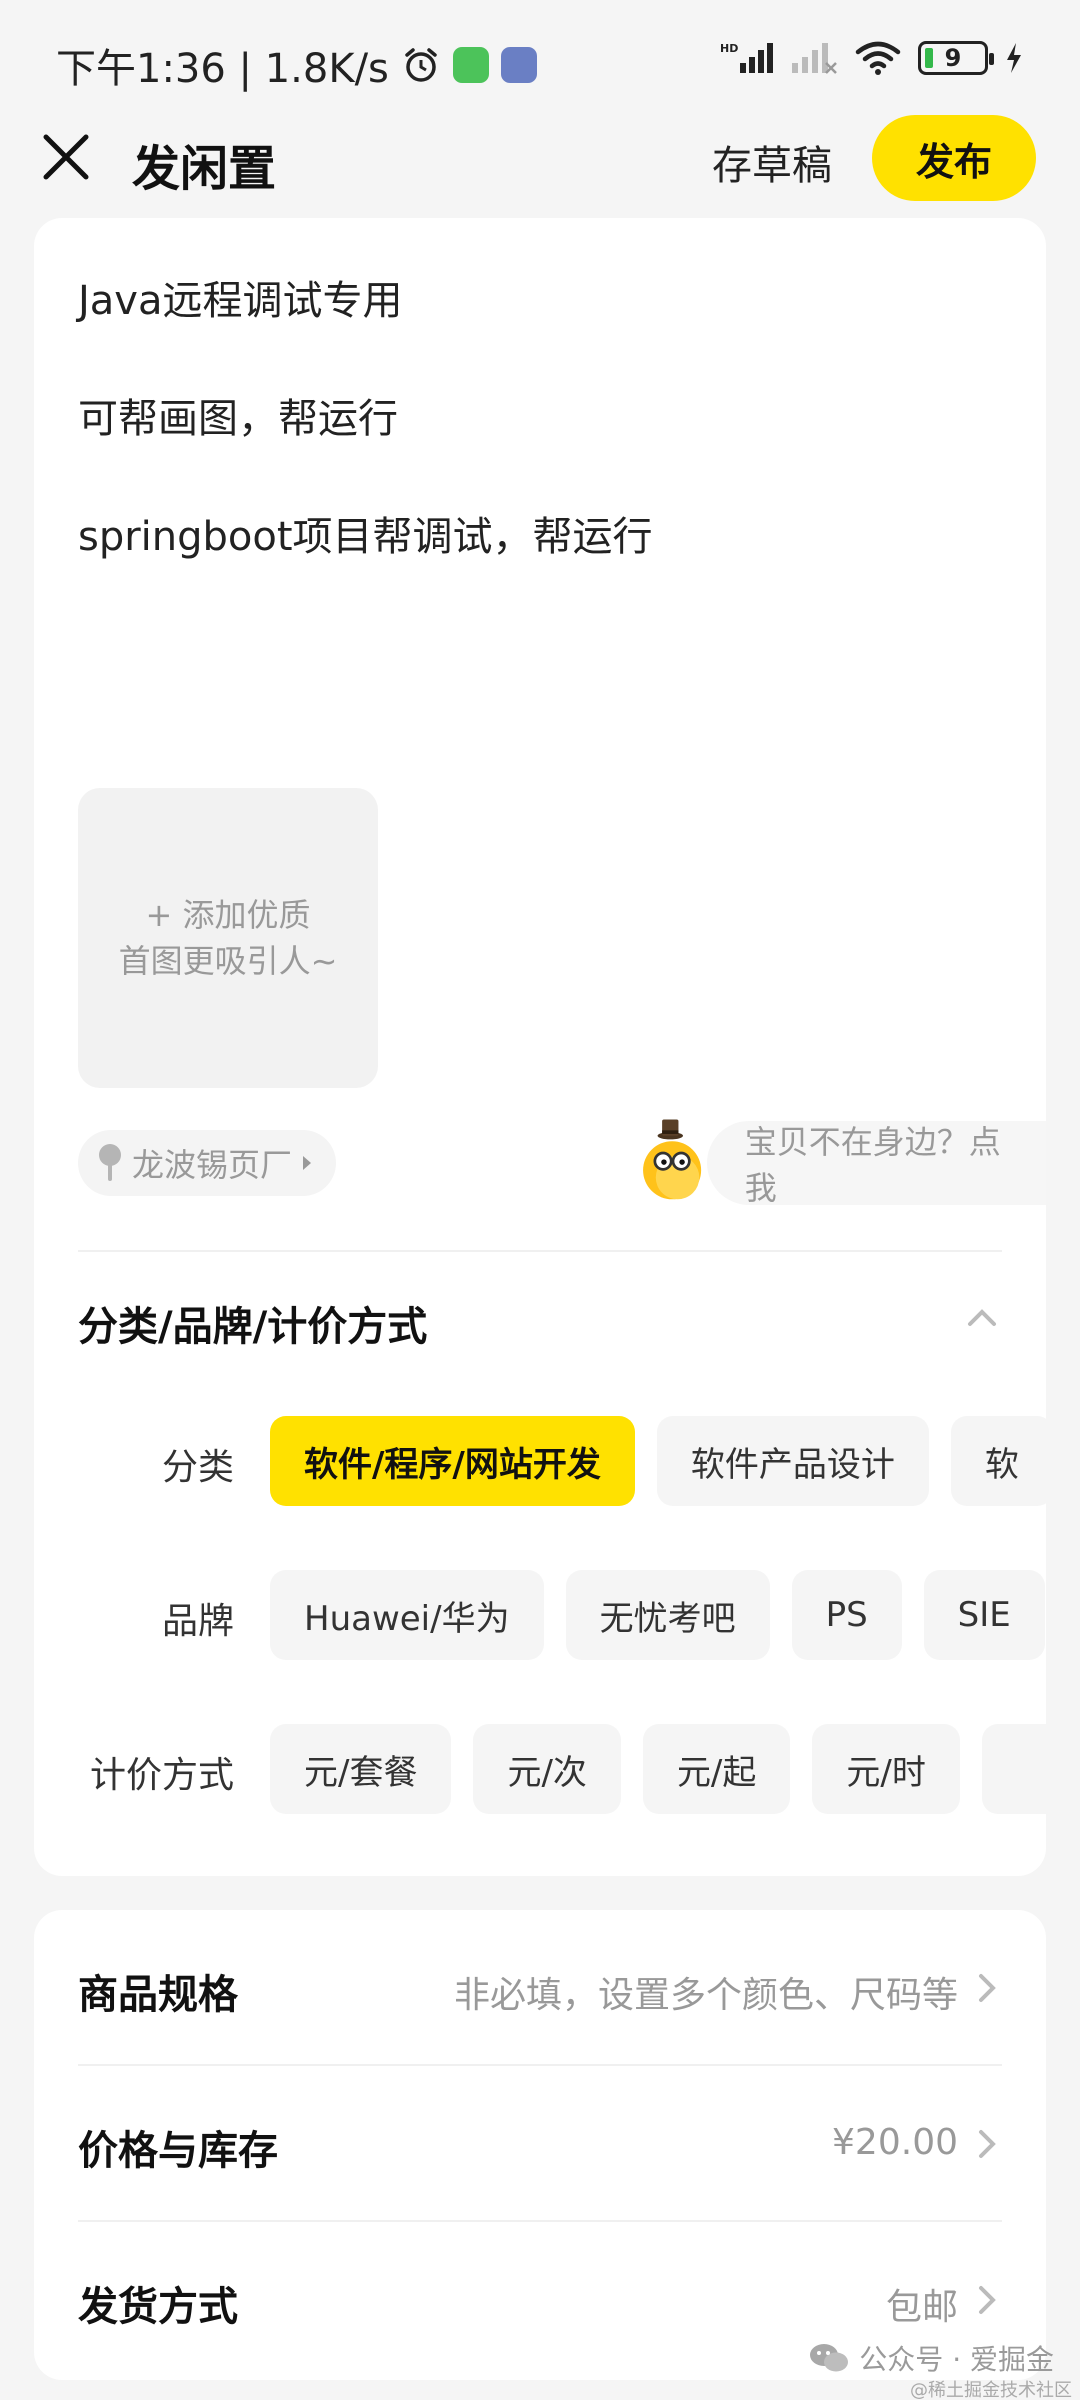 Image resolution: width=1080 pixels, height=2400 pixels. I want to click on page-title: 发闲置, so click(204, 169).